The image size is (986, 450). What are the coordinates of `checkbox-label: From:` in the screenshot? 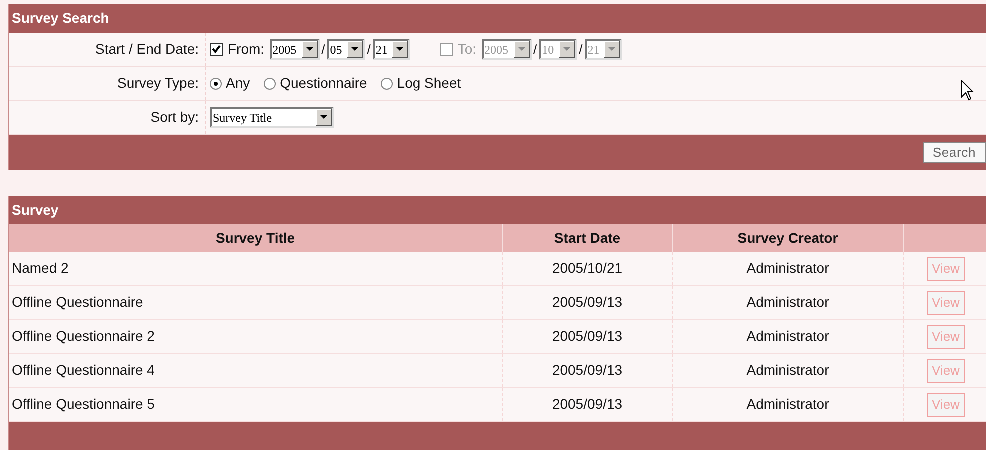 It's located at (246, 49).